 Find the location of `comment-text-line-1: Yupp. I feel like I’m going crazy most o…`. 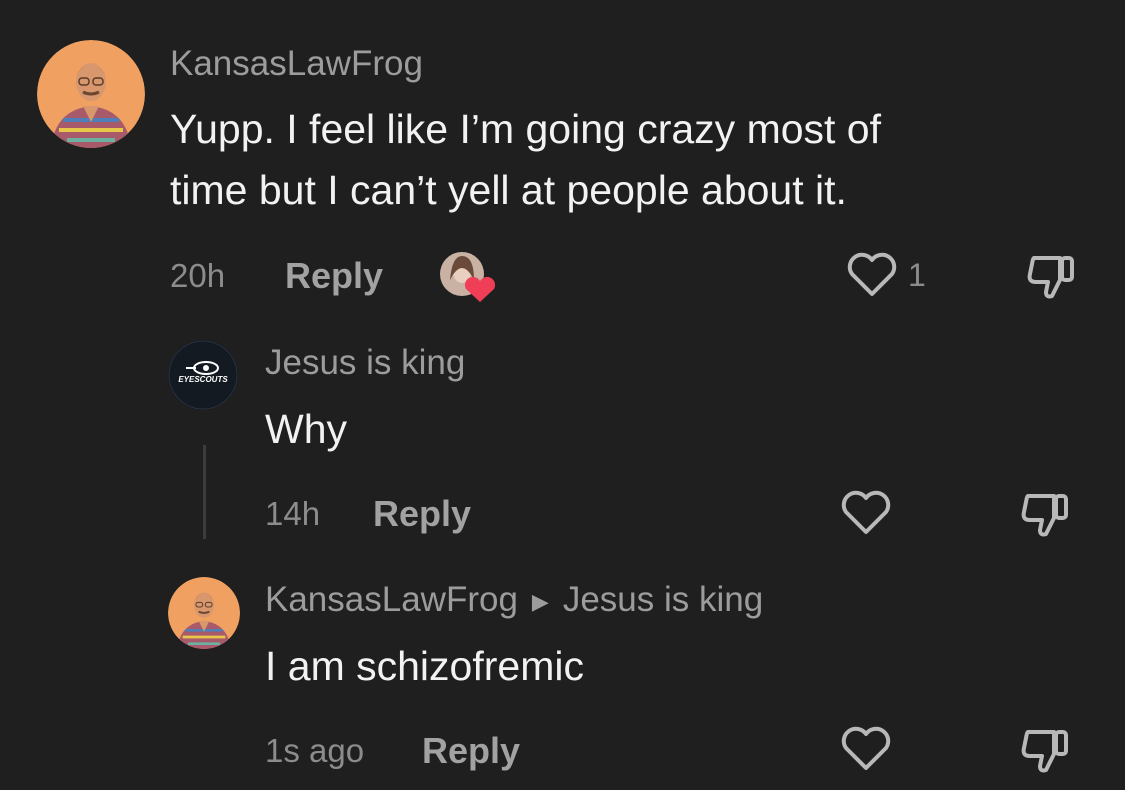

comment-text-line-1: Yupp. I feel like I’m going crazy most o… is located at coordinates (525, 129).